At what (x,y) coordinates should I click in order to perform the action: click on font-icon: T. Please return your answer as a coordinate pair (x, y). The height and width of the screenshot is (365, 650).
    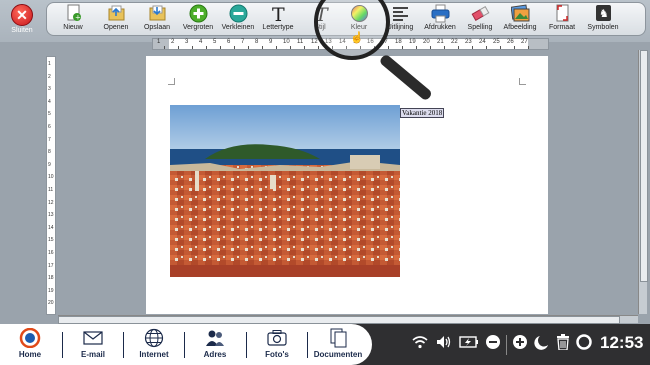
    Looking at the image, I should click on (278, 15).